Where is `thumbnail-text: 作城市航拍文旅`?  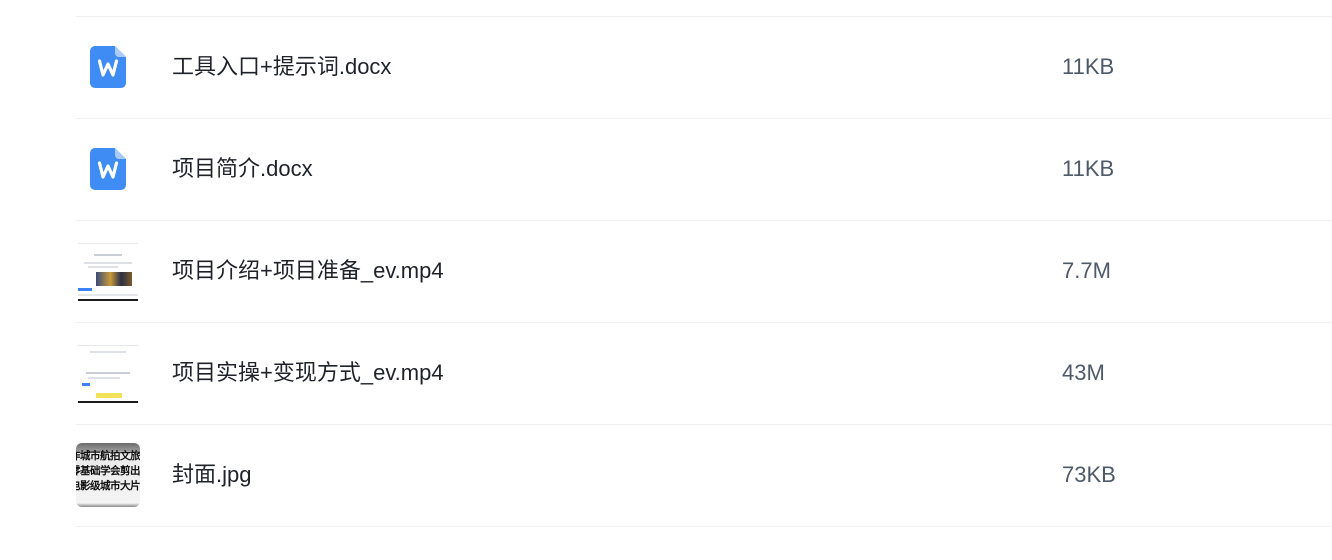
thumbnail-text: 作城市航拍文旅 is located at coordinates (108, 456).